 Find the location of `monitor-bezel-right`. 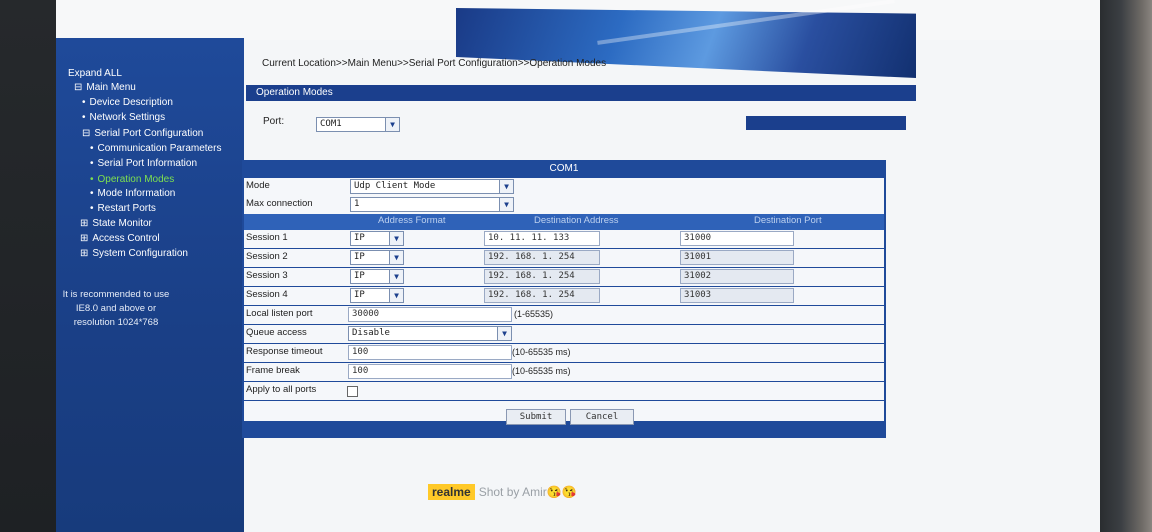

monitor-bezel-right is located at coordinates (1126, 266).